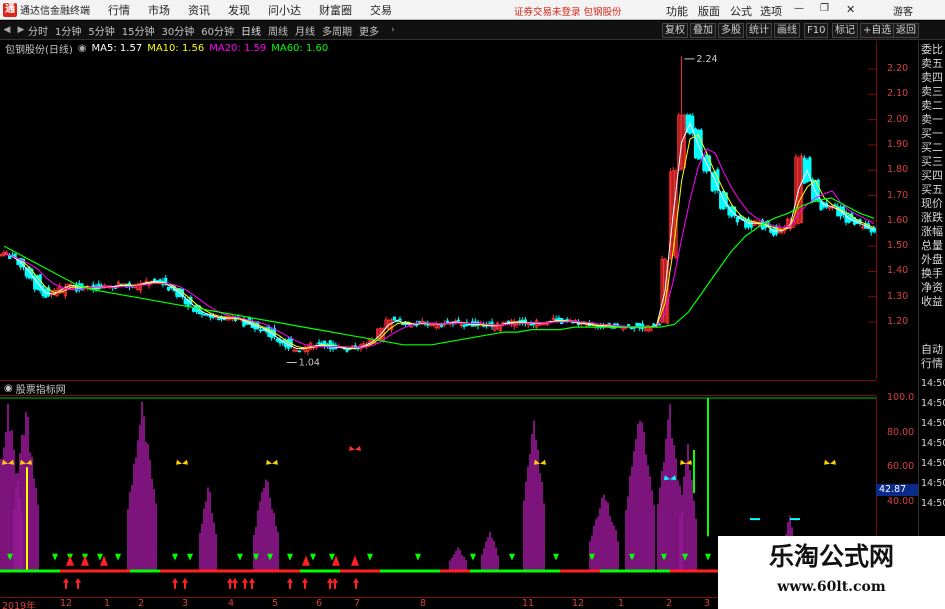 Image resolution: width=945 pixels, height=609 pixels. Describe the element at coordinates (677, 11) in the screenshot. I see `menu-gongneng: 功能` at that location.